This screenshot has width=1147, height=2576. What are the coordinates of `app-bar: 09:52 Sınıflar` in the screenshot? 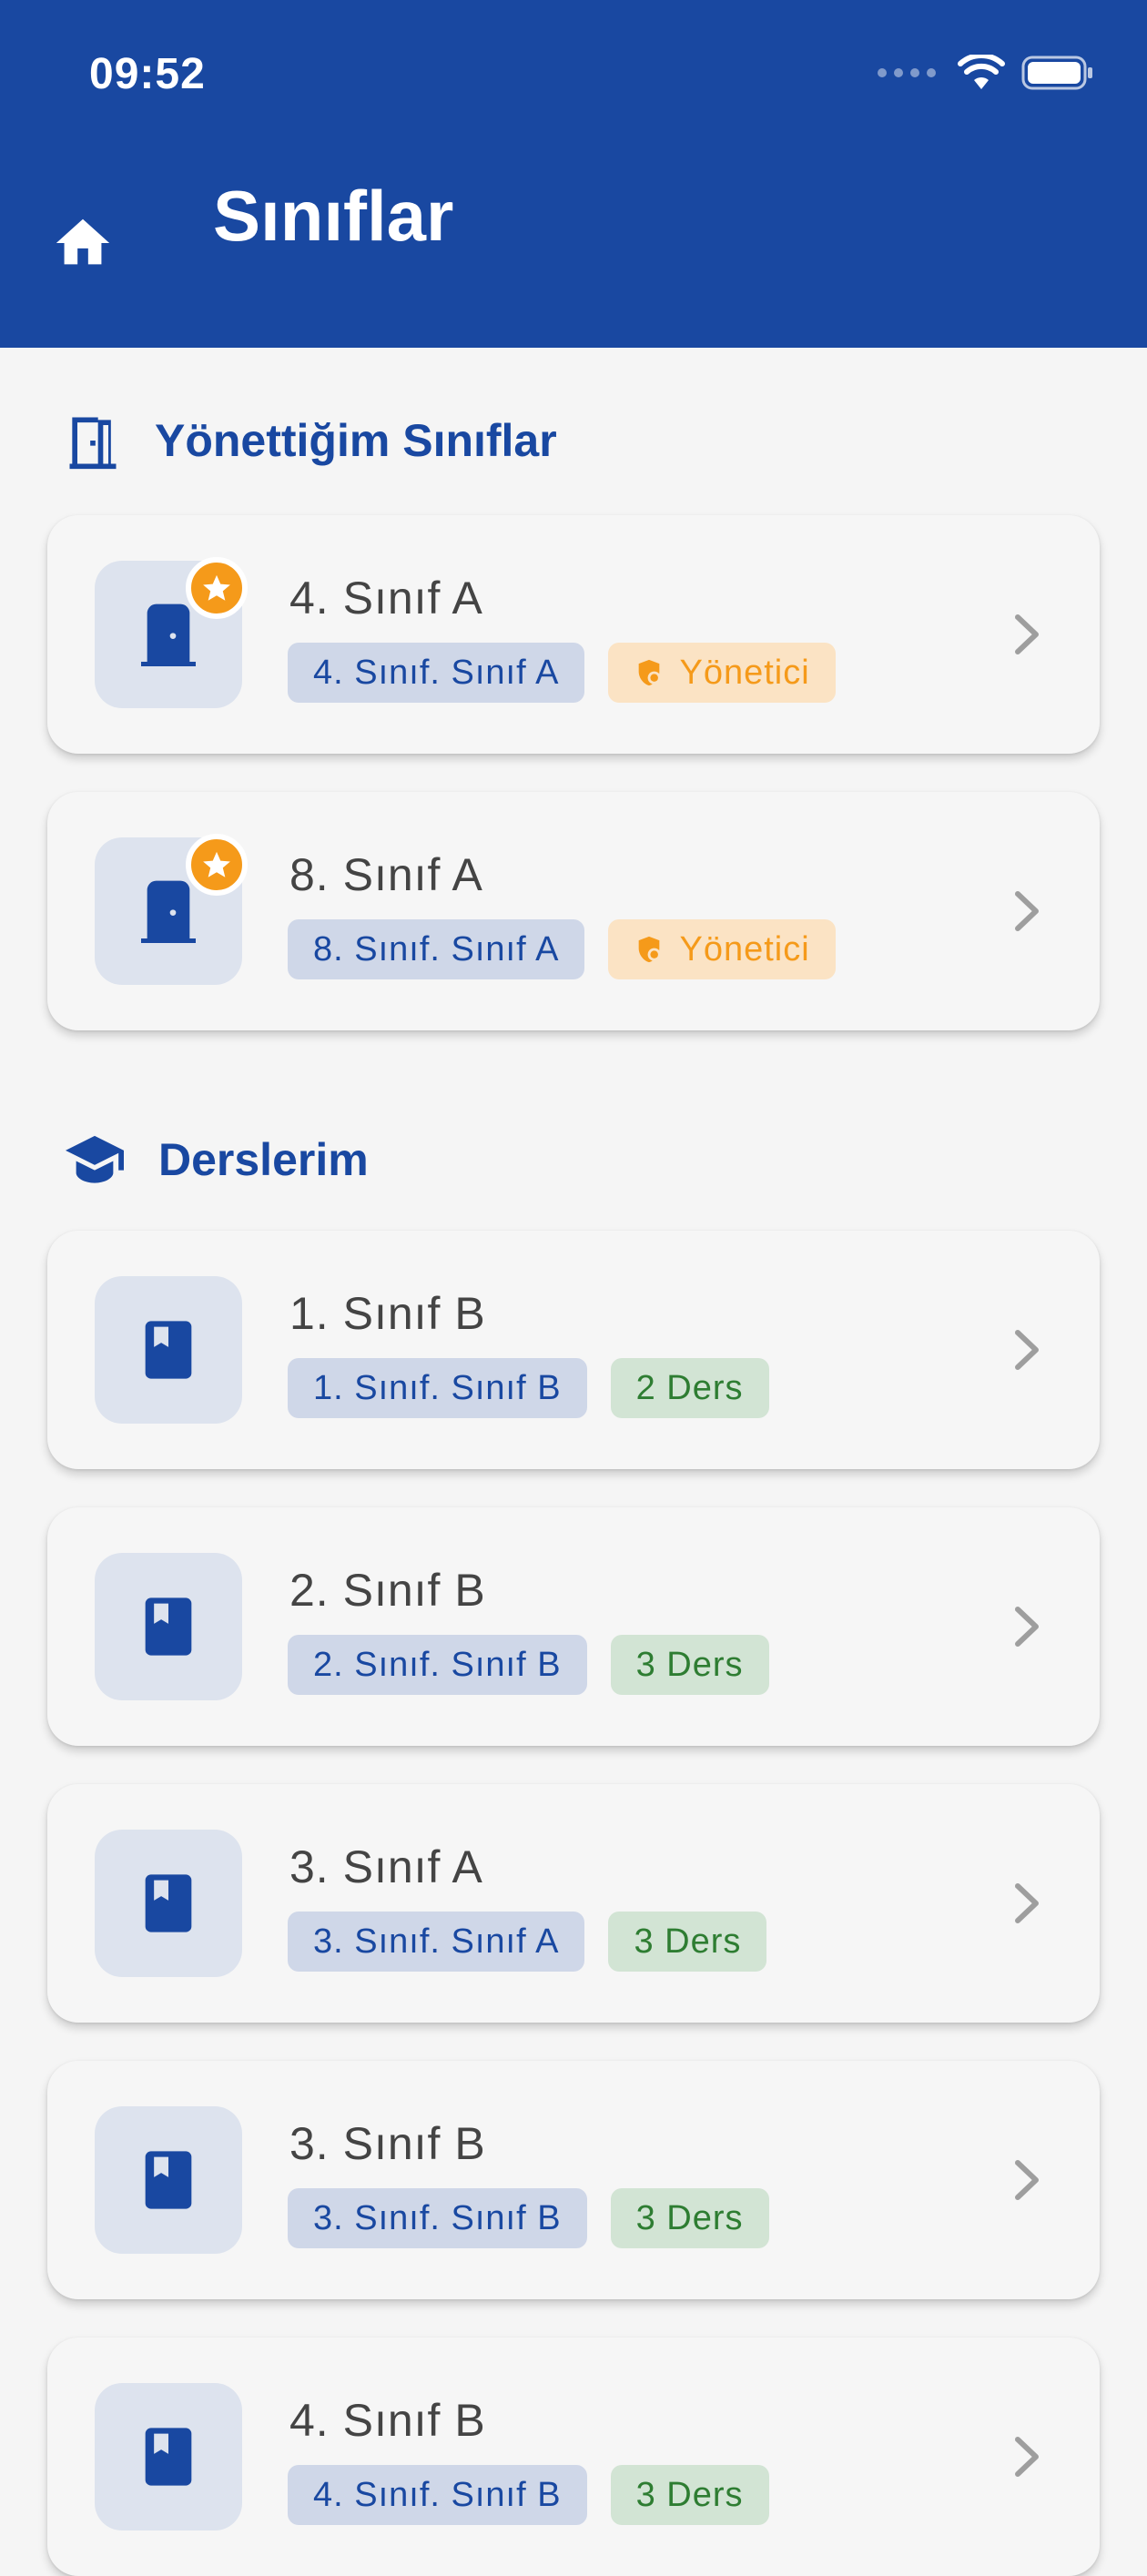 It's located at (573, 174).